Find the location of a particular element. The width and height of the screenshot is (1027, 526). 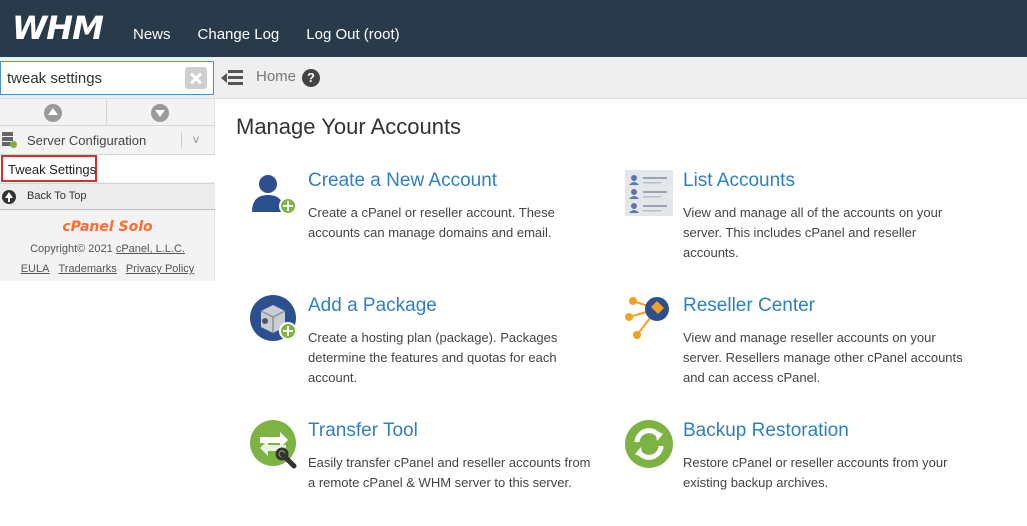

sidebar-section-label: Server Configuration is located at coordinates (87, 140).